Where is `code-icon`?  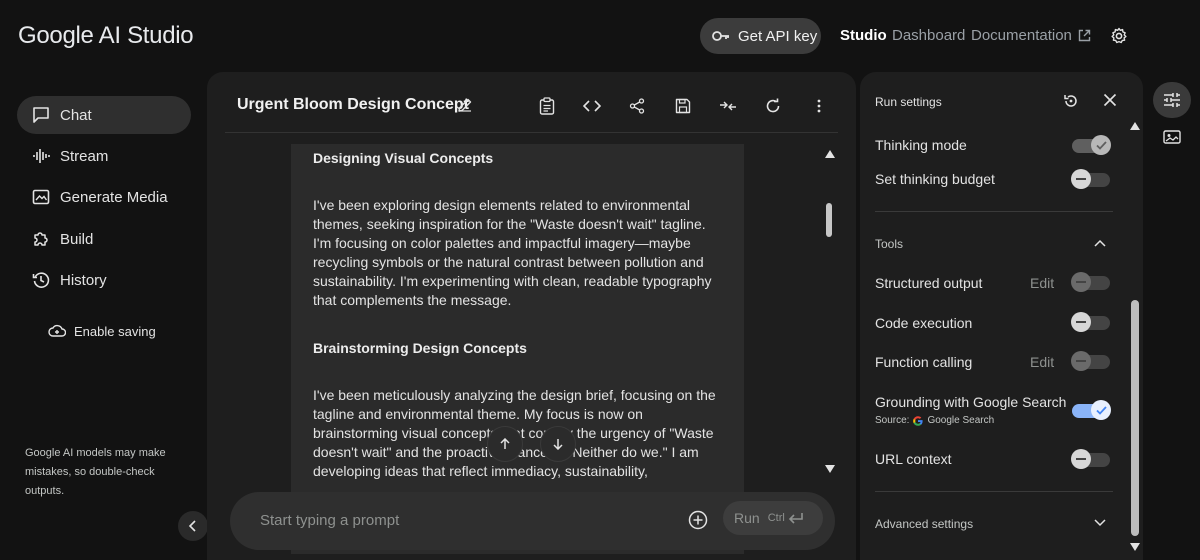 code-icon is located at coordinates (592, 106).